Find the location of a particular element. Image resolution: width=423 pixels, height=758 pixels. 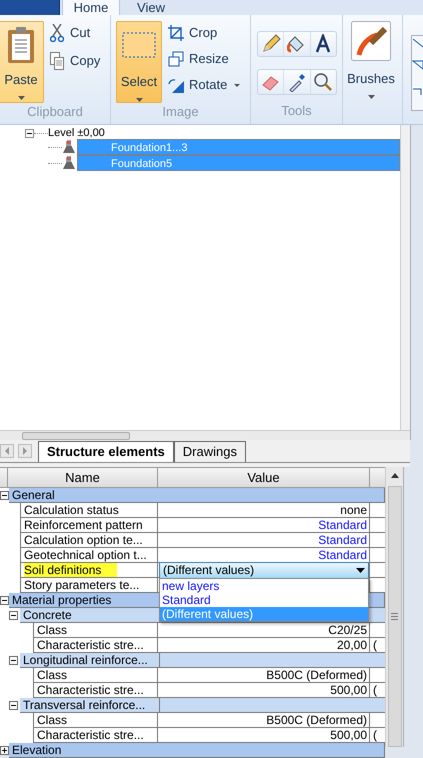

column-header: Name is located at coordinates (83, 477).